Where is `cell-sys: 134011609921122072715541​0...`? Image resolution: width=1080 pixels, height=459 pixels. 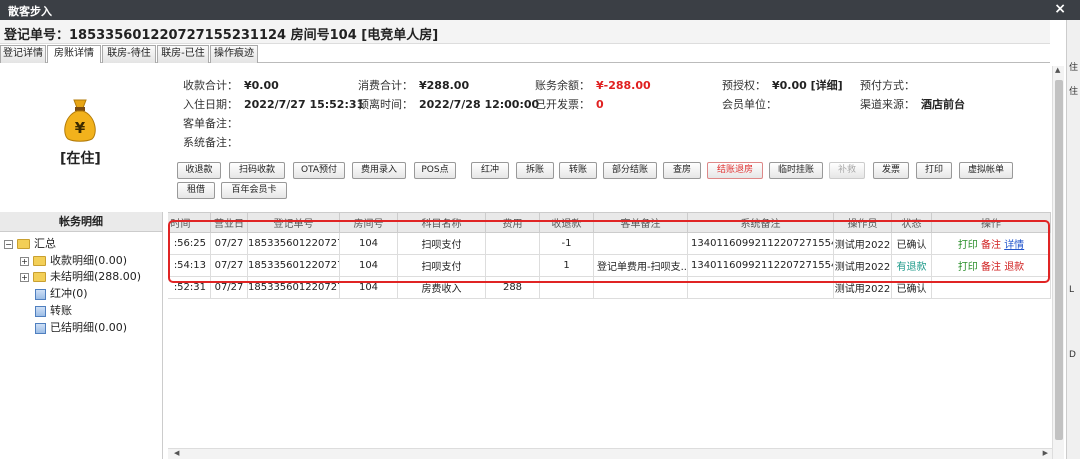
cell-sys: 134011609921122072715541​0... is located at coordinates (760, 265).